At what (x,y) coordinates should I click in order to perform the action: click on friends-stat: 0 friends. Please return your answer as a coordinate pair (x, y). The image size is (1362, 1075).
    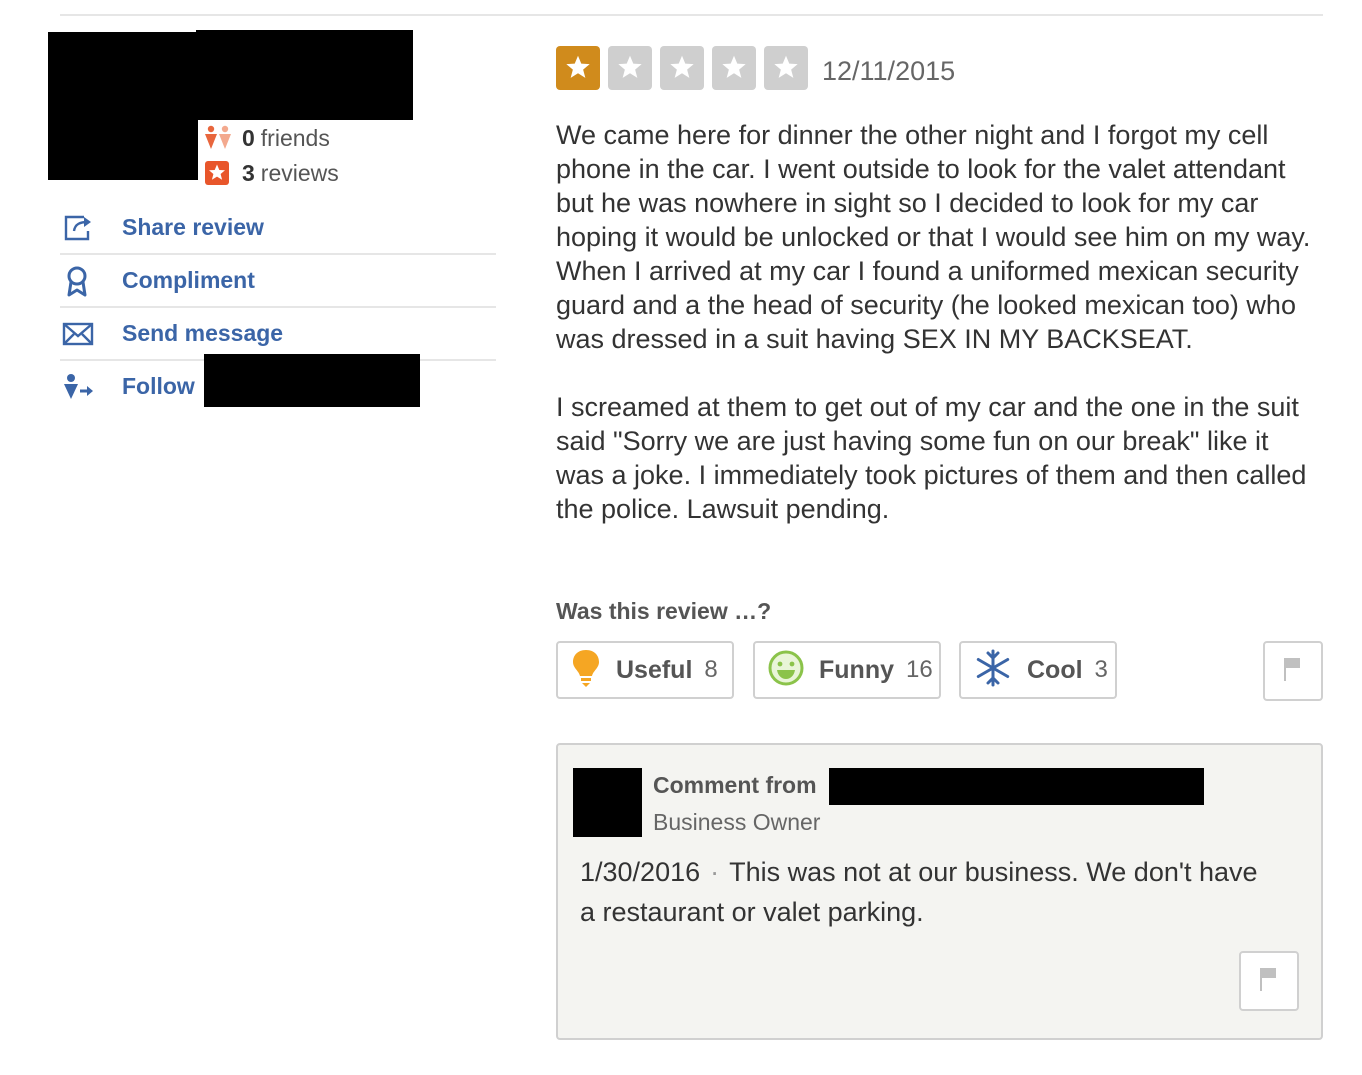
    Looking at the image, I should click on (267, 138).